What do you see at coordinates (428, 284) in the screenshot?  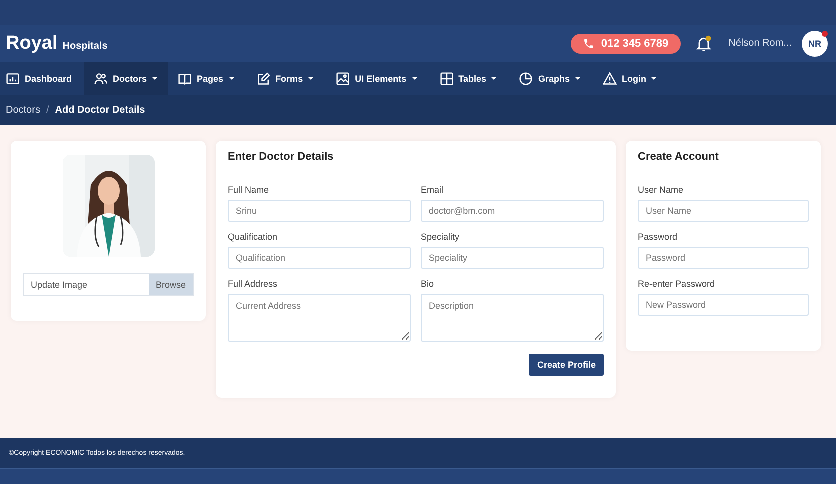 I see `field-label: Bio` at bounding box center [428, 284].